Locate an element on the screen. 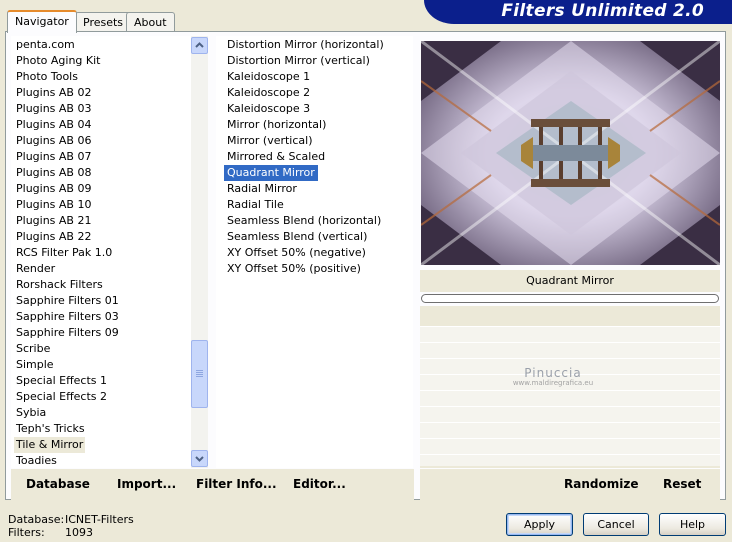 This screenshot has width=732, height=542. category-item: Scribe is located at coordinates (33, 349).